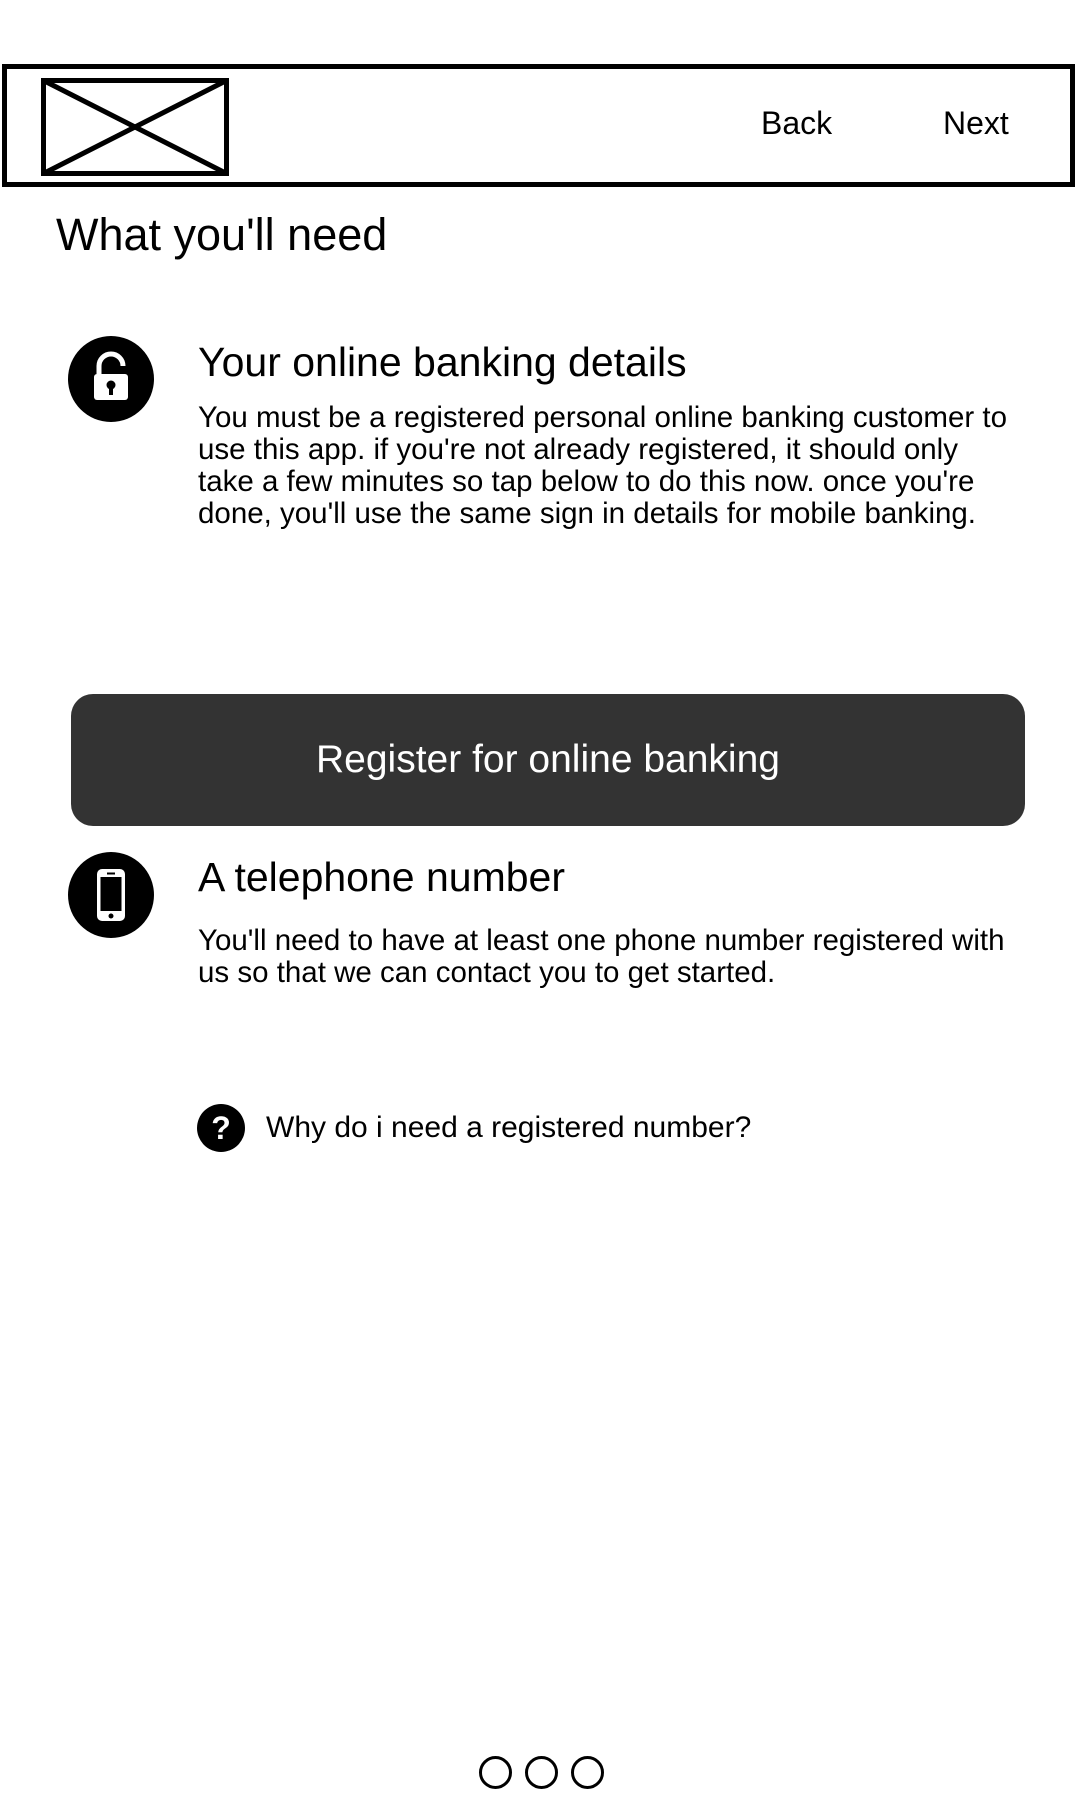 The height and width of the screenshot is (1800, 1080). What do you see at coordinates (538, 125) in the screenshot?
I see `header-bar: Back Next` at bounding box center [538, 125].